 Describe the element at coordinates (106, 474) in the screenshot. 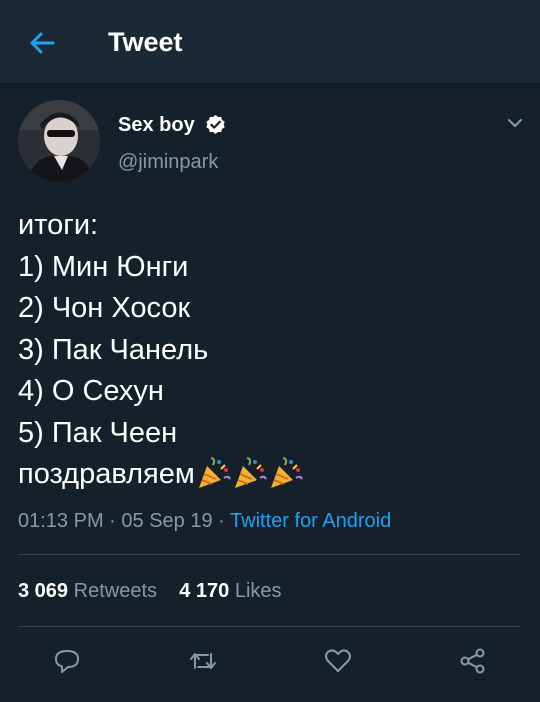

I see `tweet-line-text: поздравляем` at that location.